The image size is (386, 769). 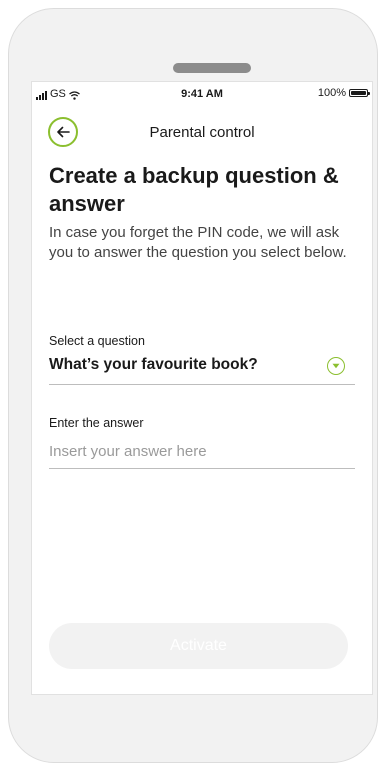 What do you see at coordinates (194, 189) in the screenshot?
I see `page-title: Create a backup question & answer` at bounding box center [194, 189].